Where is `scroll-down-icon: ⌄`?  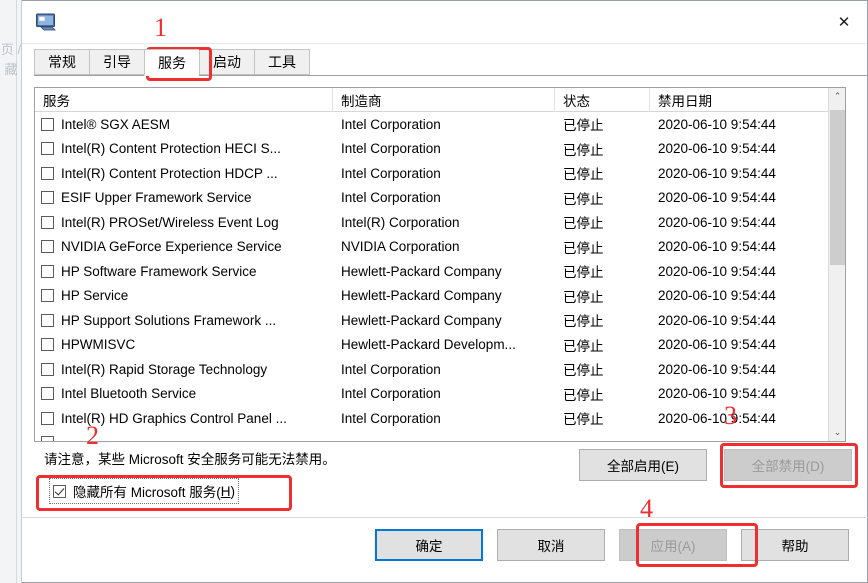 scroll-down-icon: ⌄ is located at coordinates (837, 432).